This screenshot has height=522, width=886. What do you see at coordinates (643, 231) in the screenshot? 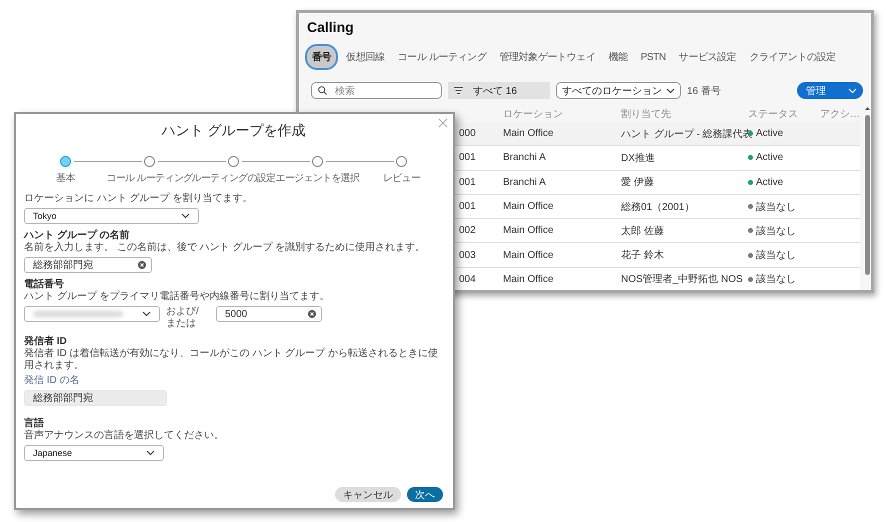
I see `table-cell-text: 太郎 佐藤` at bounding box center [643, 231].